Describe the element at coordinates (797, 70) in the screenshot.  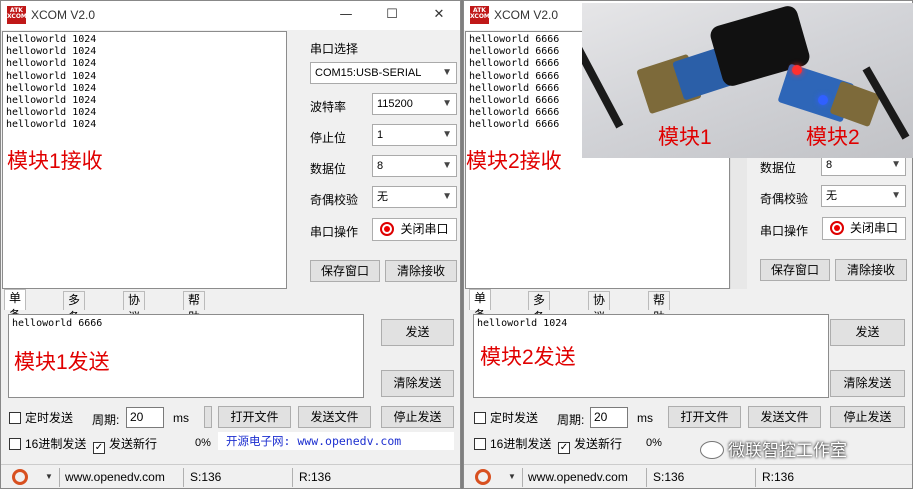
I see `led-red` at that location.